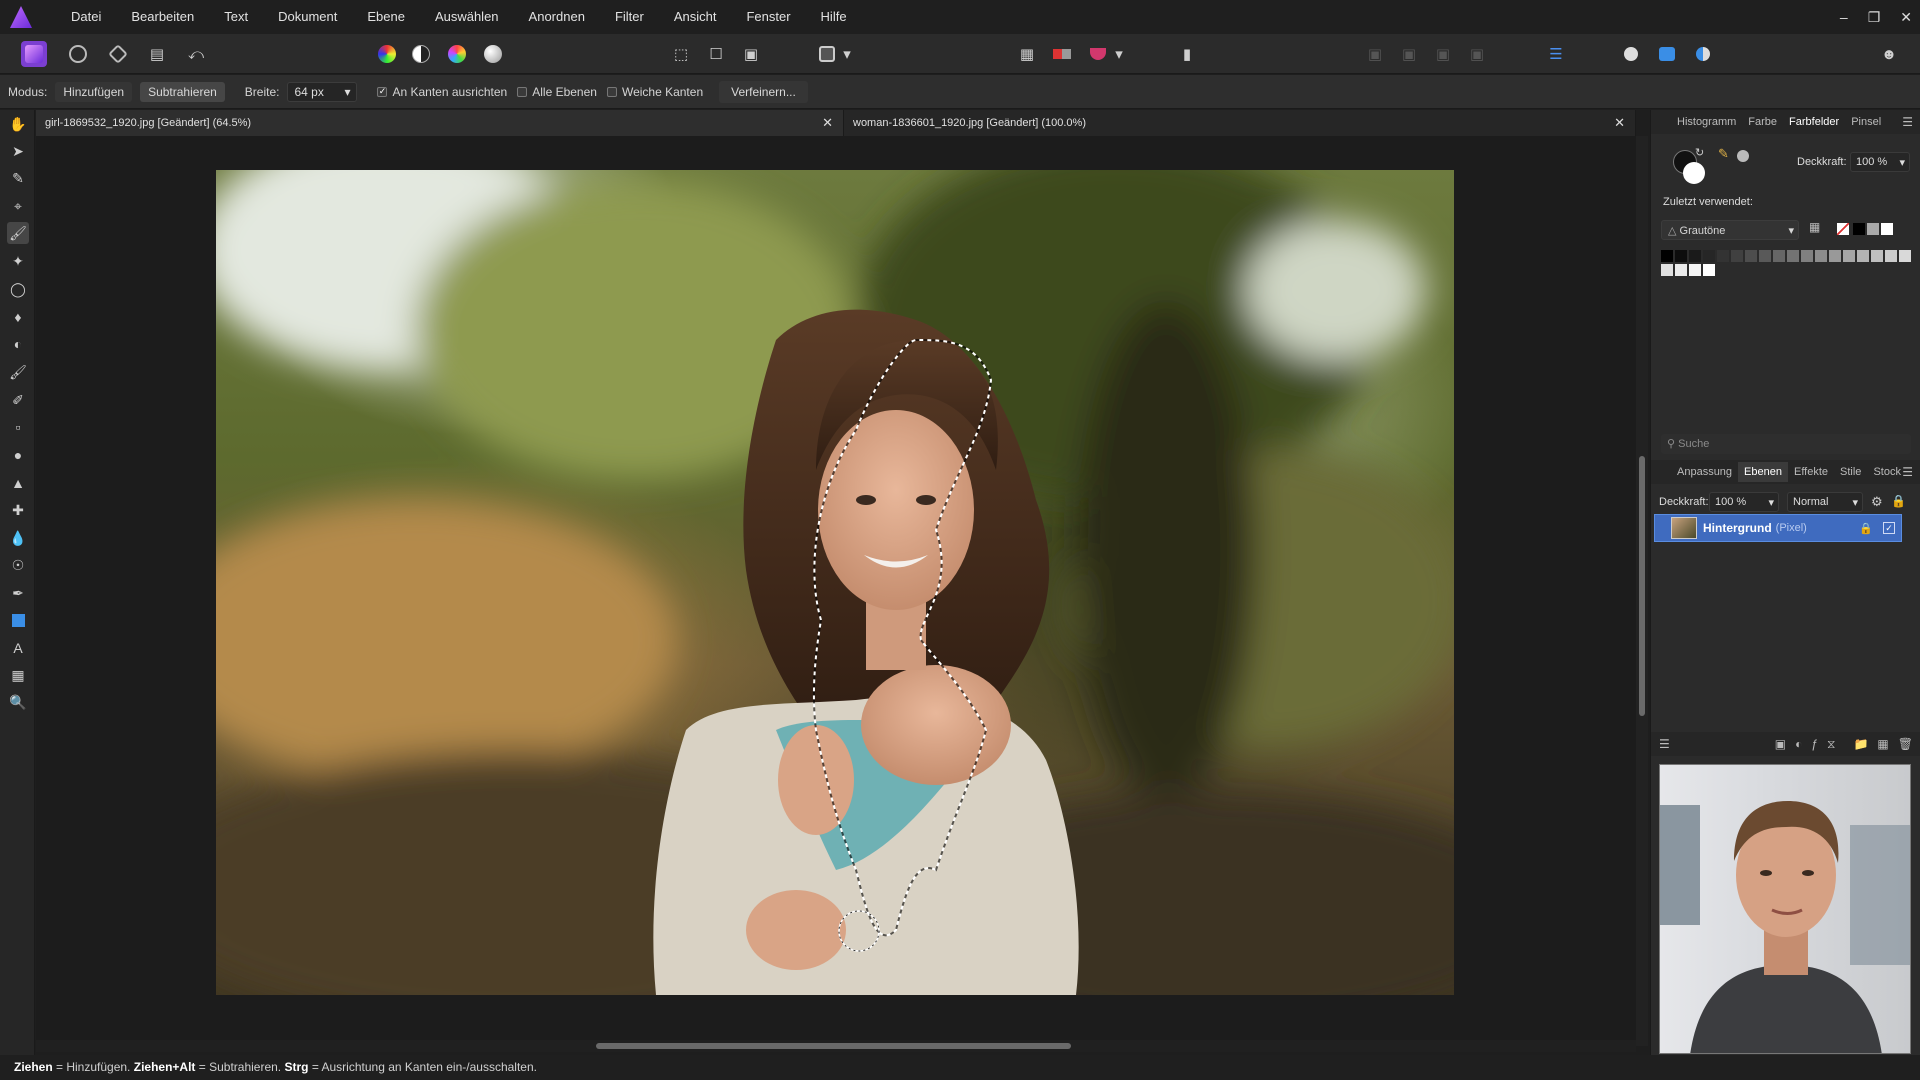 The image size is (1920, 1080). Describe the element at coordinates (1866, 122) in the screenshot. I see `tab-pinsel: Pinsel` at that location.